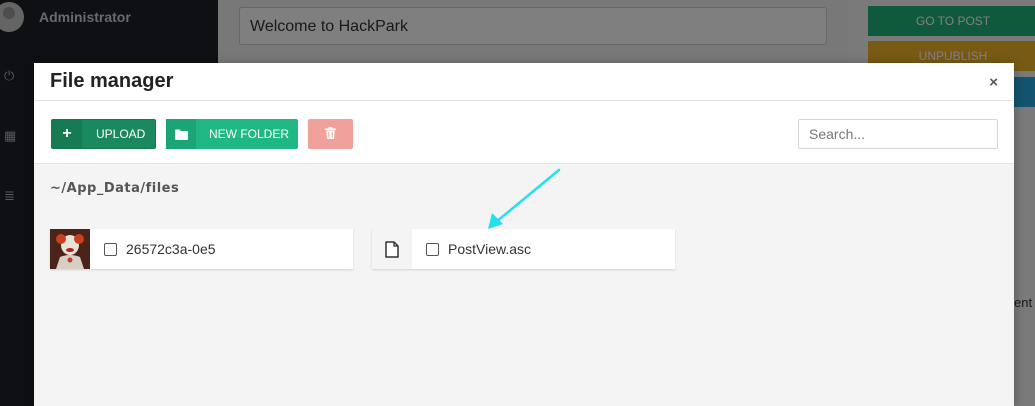 This screenshot has height=406, width=1035. What do you see at coordinates (898, 134) in the screenshot?
I see `search-input` at bounding box center [898, 134].